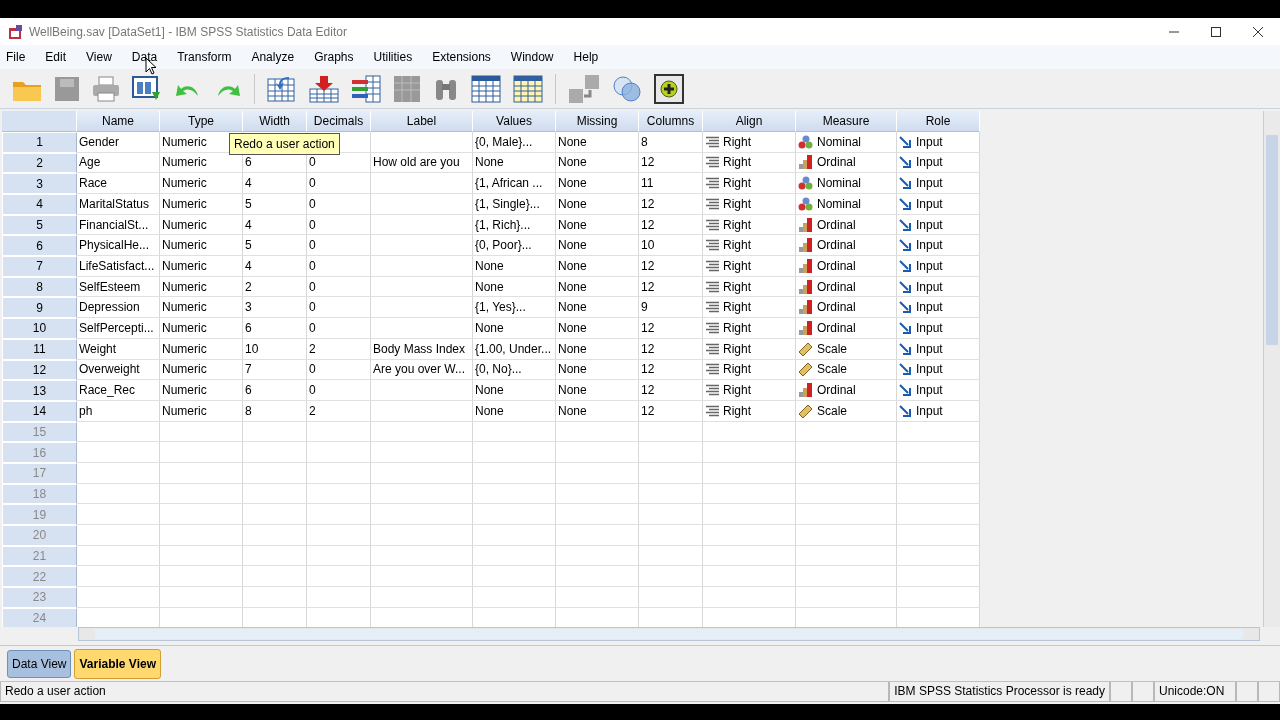 This screenshot has width=1280, height=720. What do you see at coordinates (284, 144) in the screenshot?
I see `tooltip: Redo a user action` at bounding box center [284, 144].